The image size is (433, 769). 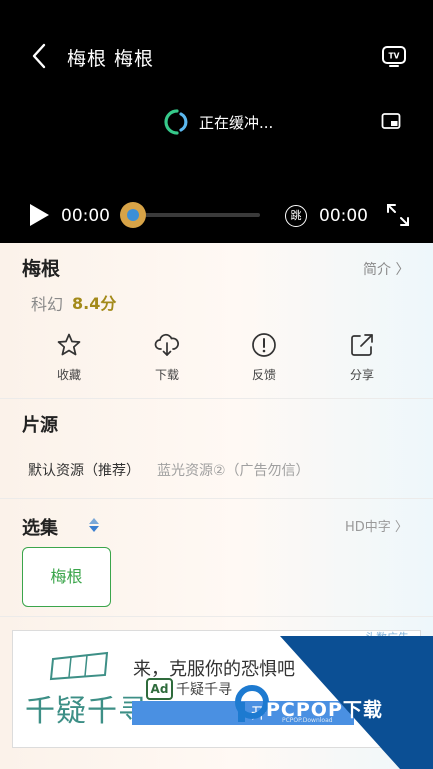 What do you see at coordinates (69, 344) in the screenshot?
I see `star-icon` at bounding box center [69, 344].